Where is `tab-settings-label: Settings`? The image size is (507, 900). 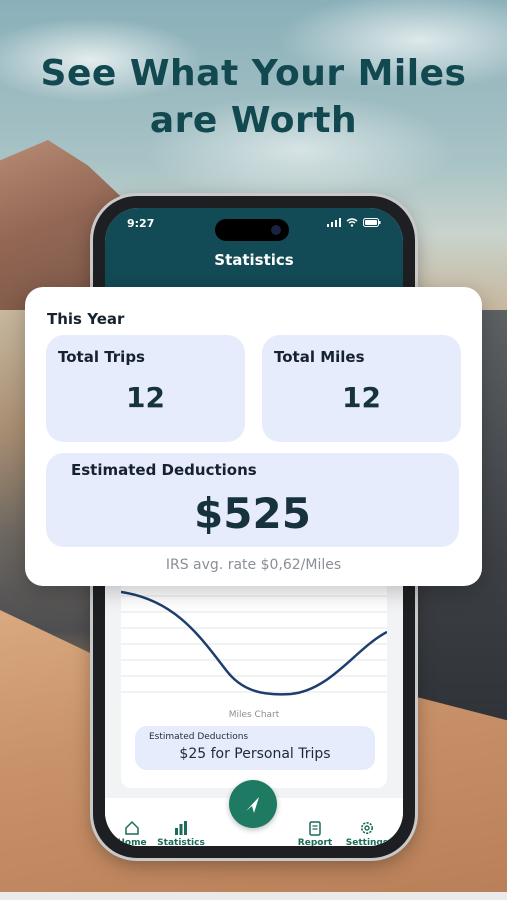
tab-settings-label: Settings is located at coordinates (367, 842).